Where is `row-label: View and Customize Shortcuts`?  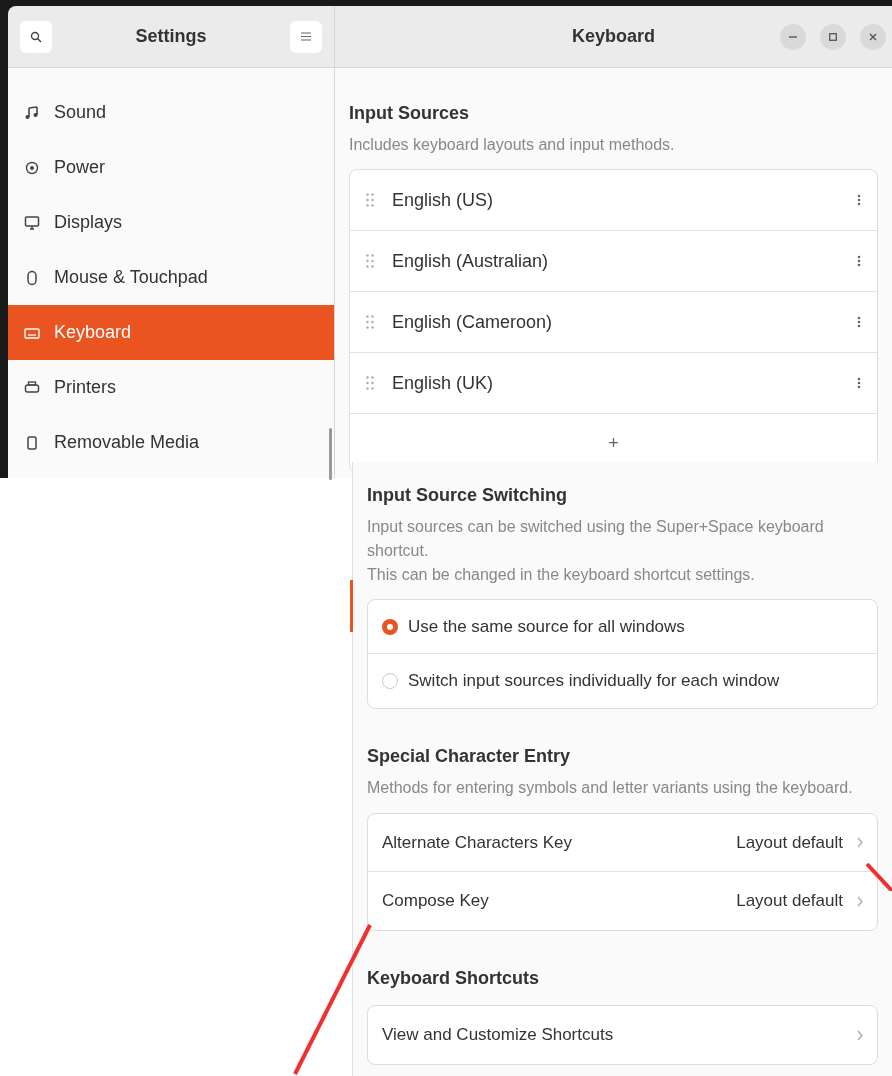 row-label: View and Customize Shortcuts is located at coordinates (498, 1035).